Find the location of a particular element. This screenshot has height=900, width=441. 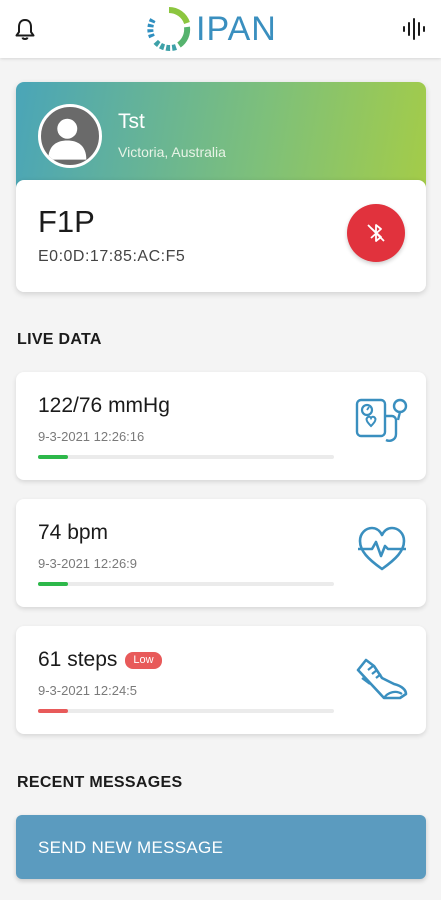

bluetooth-disabled-icon is located at coordinates (376, 233).